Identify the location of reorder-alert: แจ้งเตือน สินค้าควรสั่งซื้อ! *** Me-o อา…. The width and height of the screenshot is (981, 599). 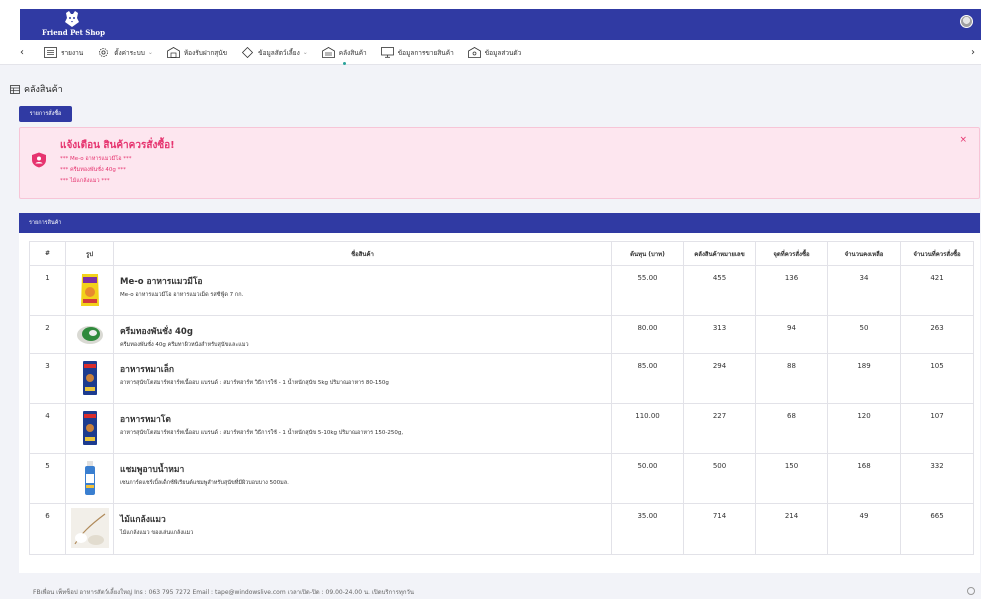
(499, 163).